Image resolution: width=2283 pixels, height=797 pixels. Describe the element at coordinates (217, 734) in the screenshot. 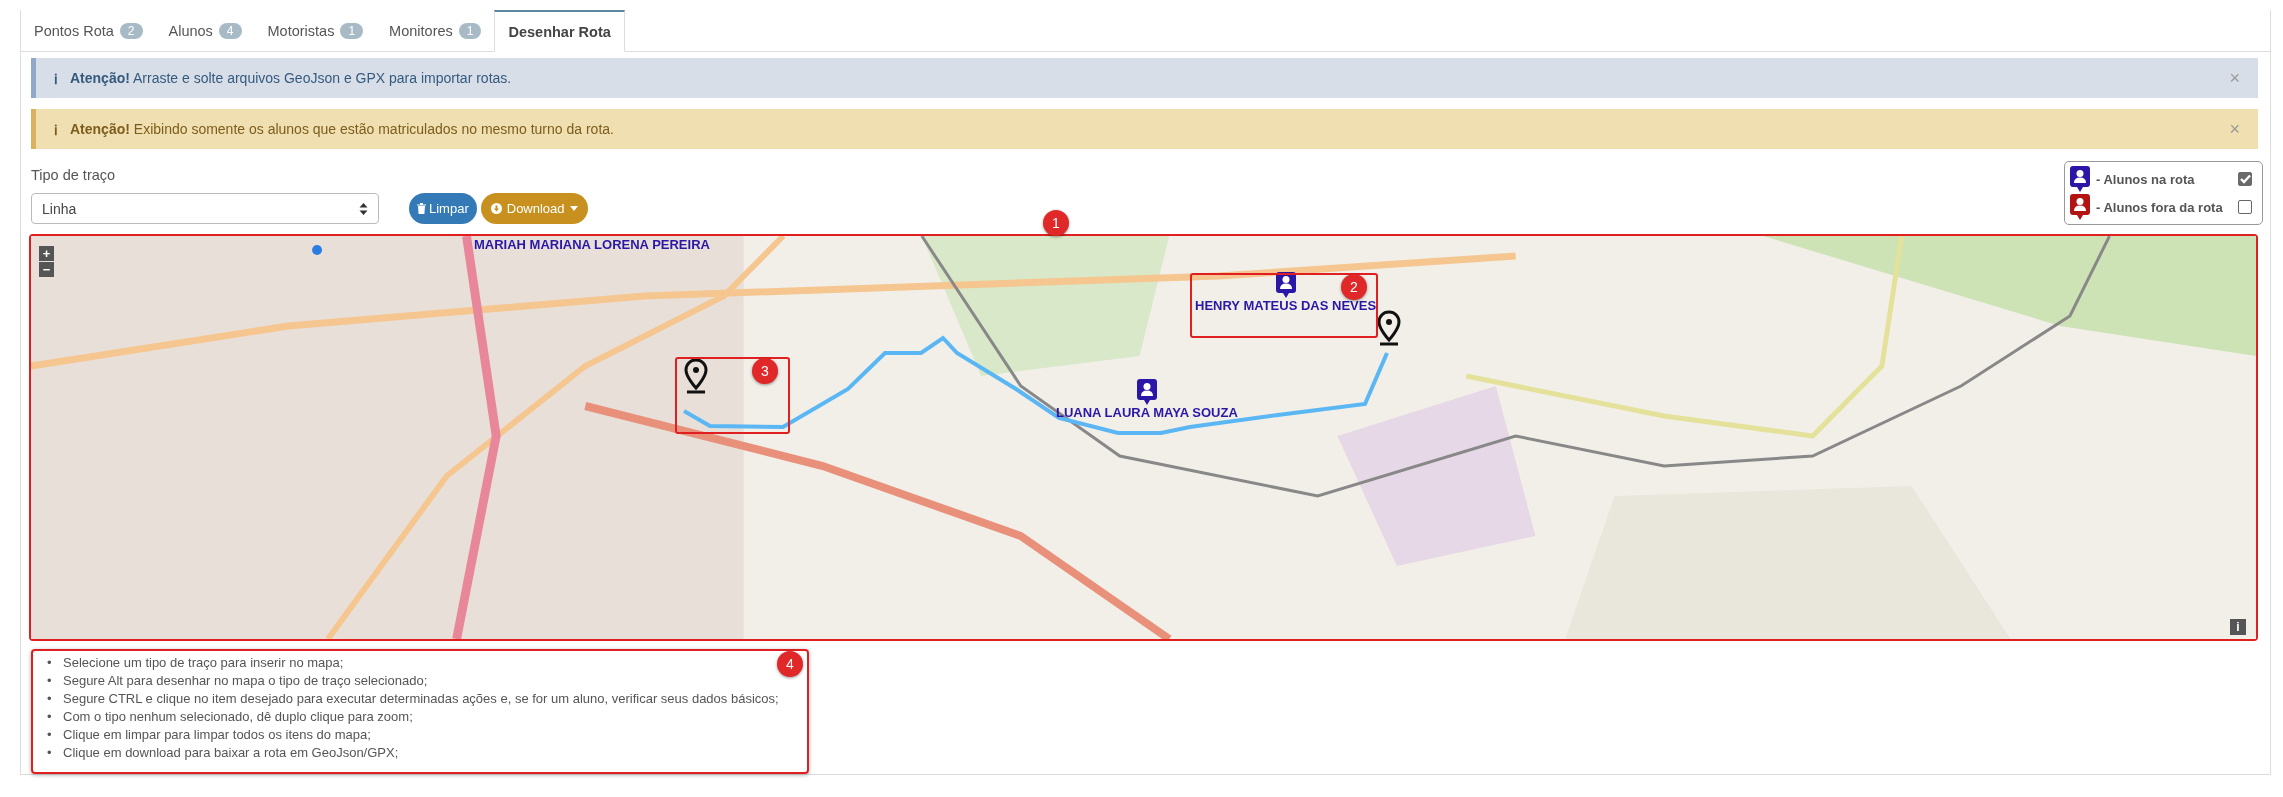

I see `instruction-item: Clique em limpar para limpar todos os itens do mapa;` at that location.